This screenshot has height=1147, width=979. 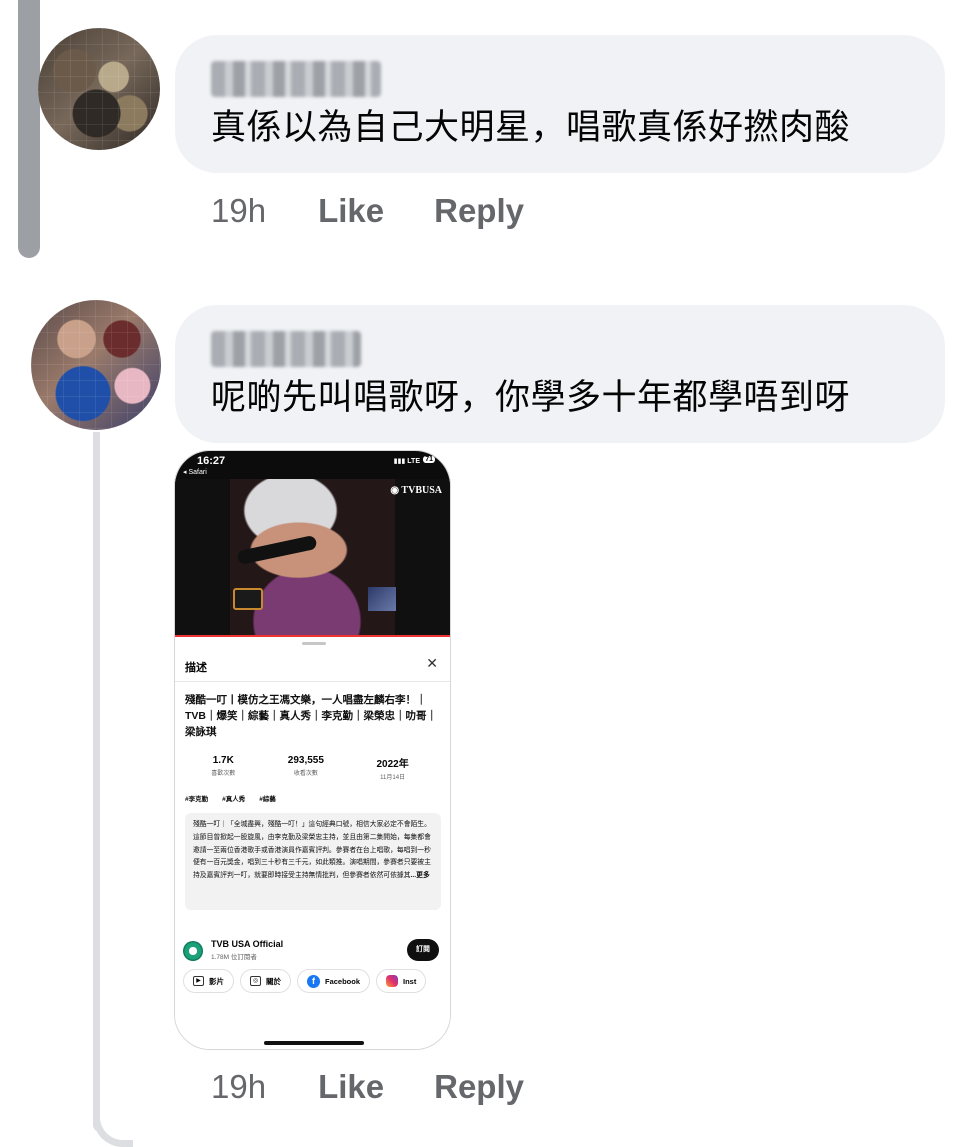 I want to click on subscribe-button: 訂閱, so click(x=423, y=950).